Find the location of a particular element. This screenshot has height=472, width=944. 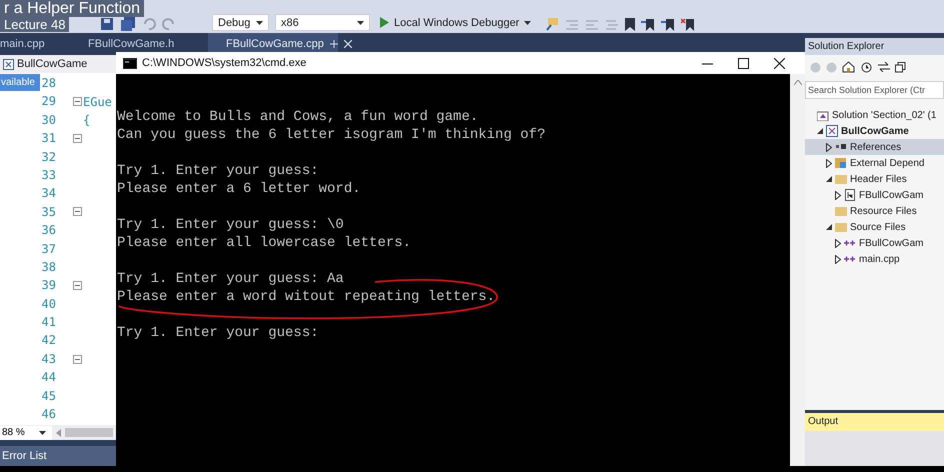

tree-item: Header Files is located at coordinates (874, 179).